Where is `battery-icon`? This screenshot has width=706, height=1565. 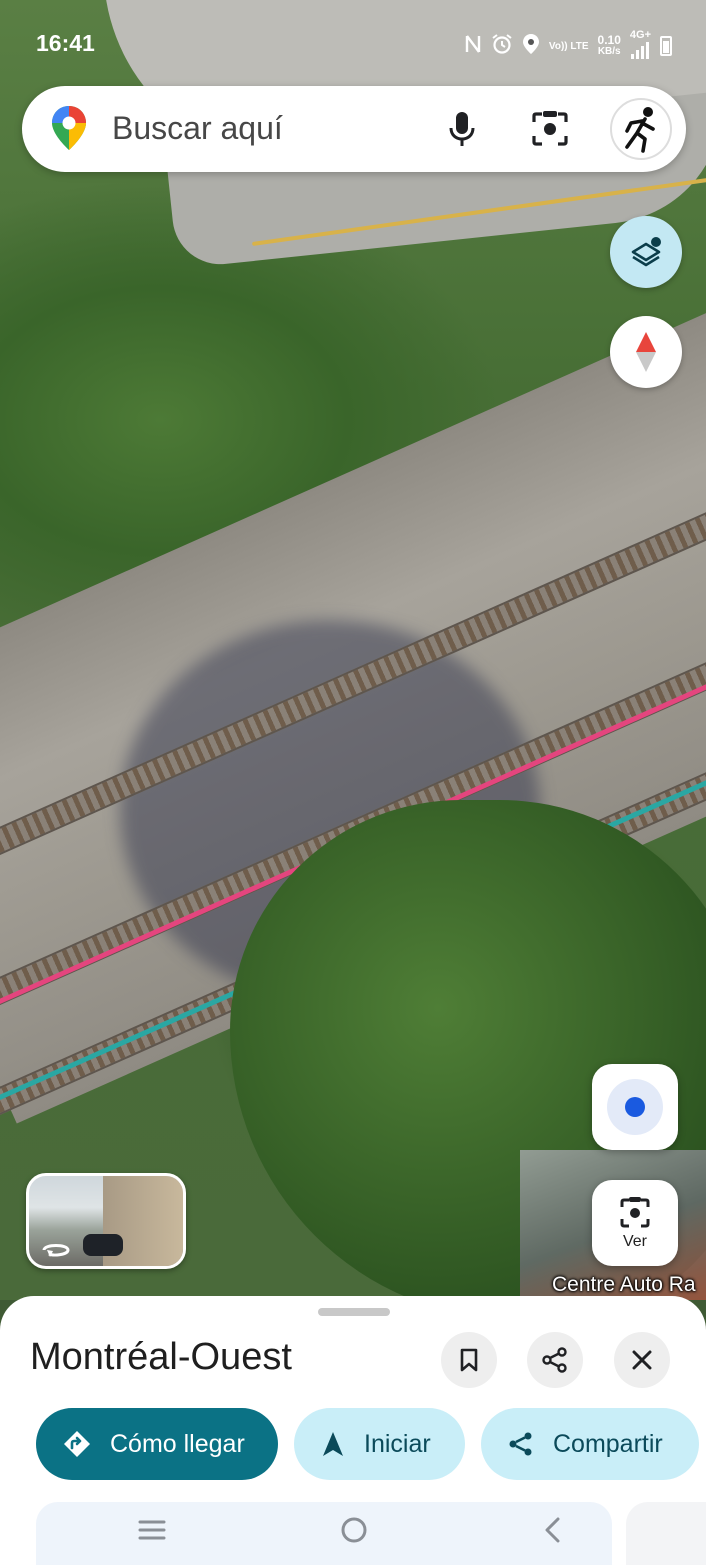 battery-icon is located at coordinates (666, 46).